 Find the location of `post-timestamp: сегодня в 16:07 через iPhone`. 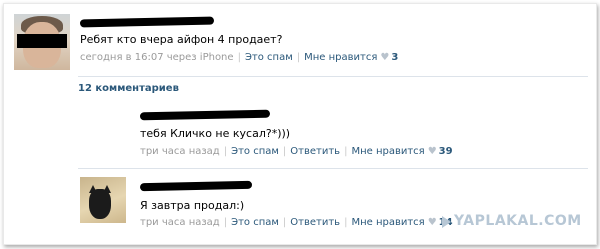

post-timestamp: сегодня в 16:07 через iPhone is located at coordinates (157, 57).